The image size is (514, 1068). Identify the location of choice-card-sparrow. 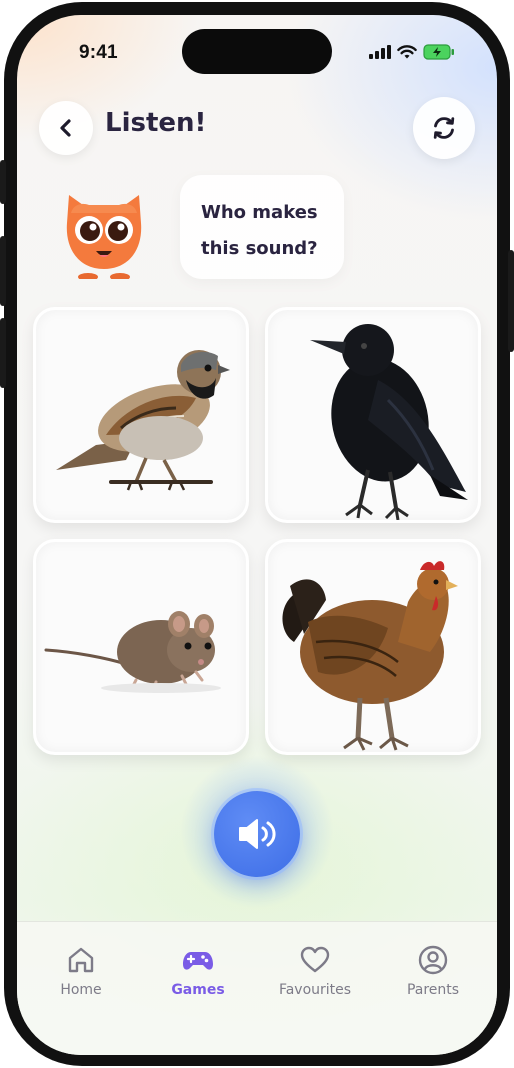
(141, 415).